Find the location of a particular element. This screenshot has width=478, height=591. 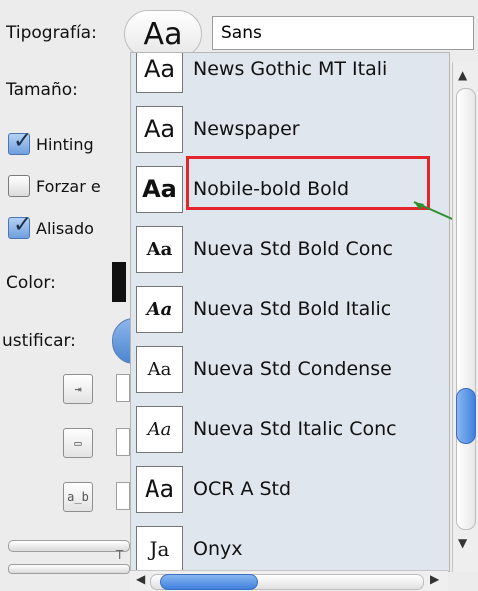

font-name: Newspaper is located at coordinates (246, 129).